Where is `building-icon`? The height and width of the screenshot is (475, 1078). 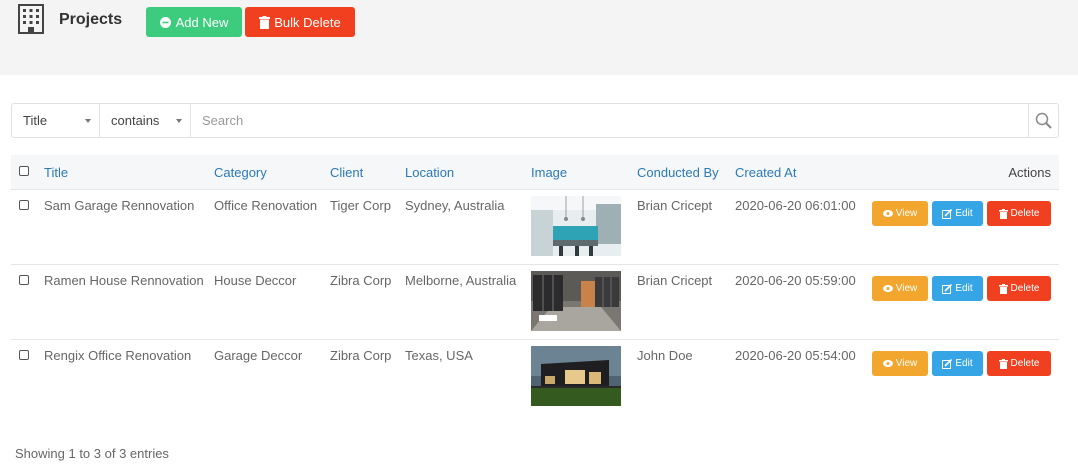
building-icon is located at coordinates (31, 19).